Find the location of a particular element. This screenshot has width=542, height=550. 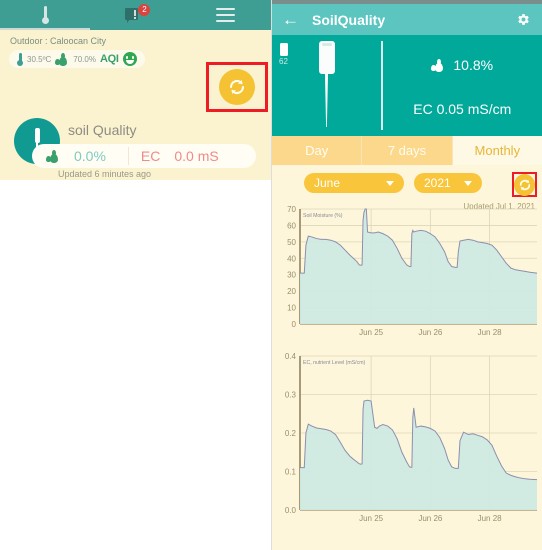

nav-tab-thermometer is located at coordinates (45, 15).